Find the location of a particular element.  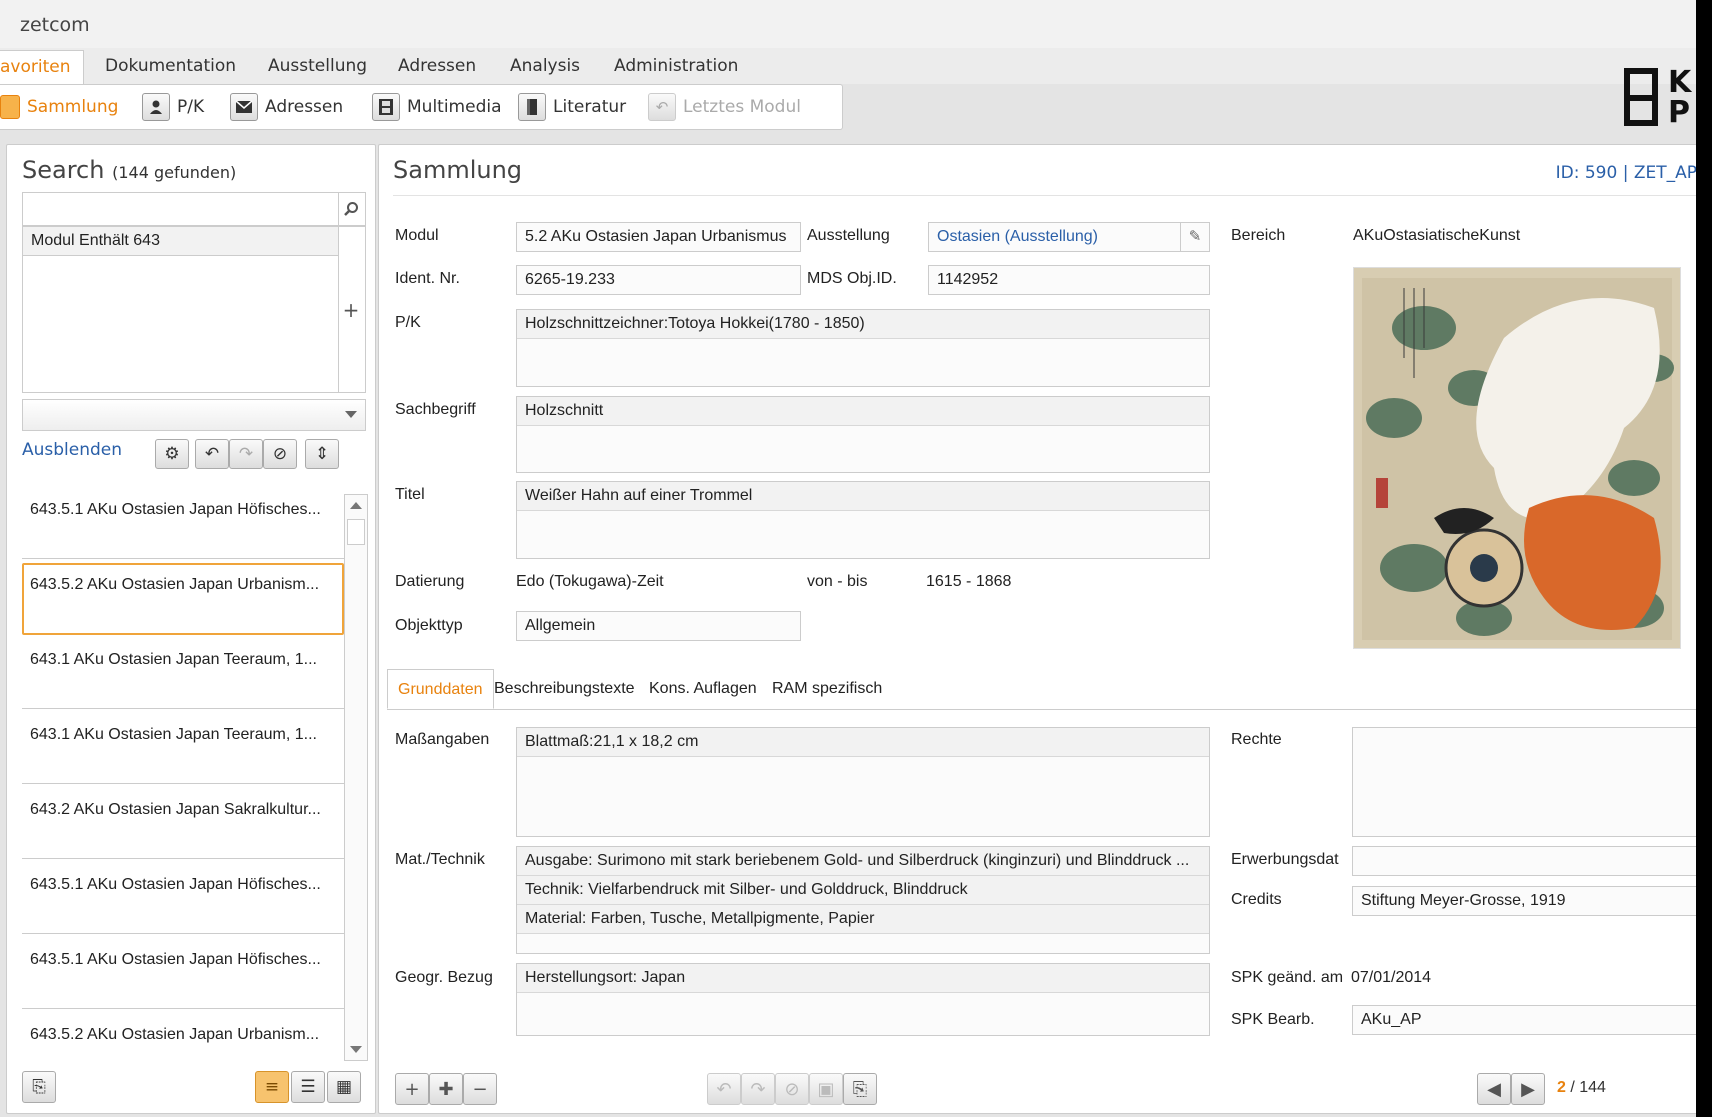

module-icon is located at coordinates (10, 107).